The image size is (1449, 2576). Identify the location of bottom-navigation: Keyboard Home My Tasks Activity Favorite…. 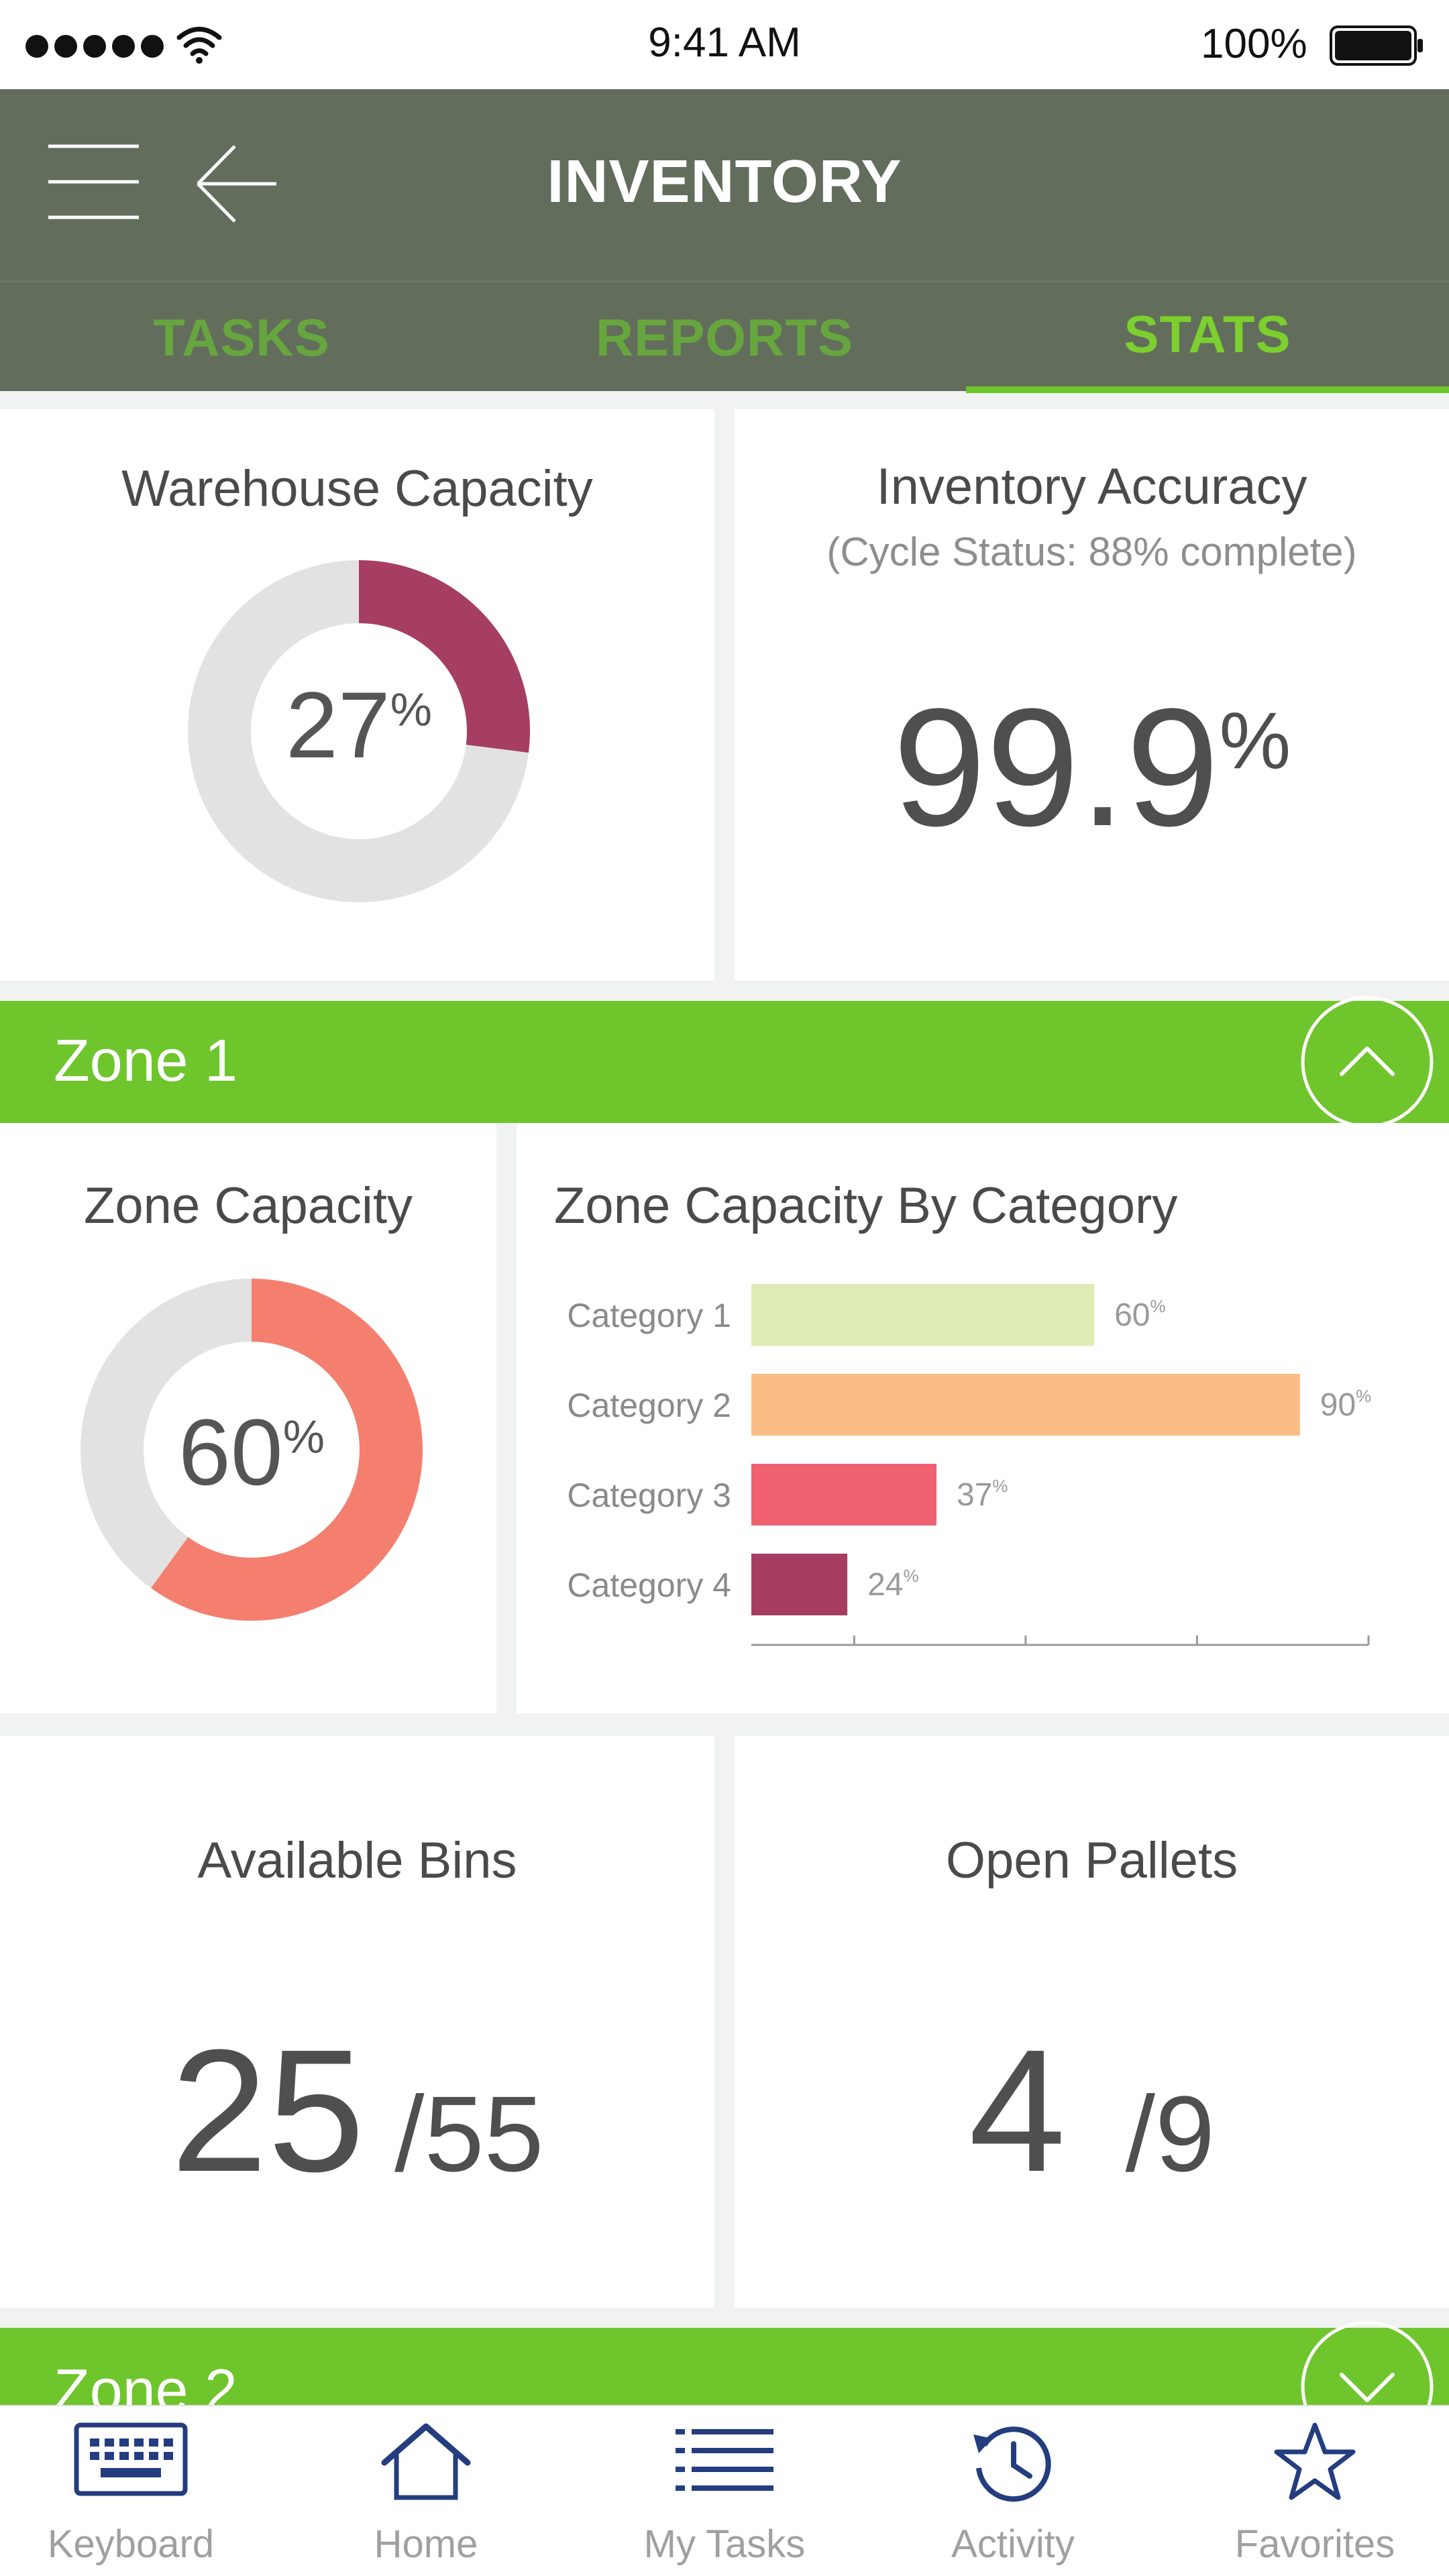
(724, 2490).